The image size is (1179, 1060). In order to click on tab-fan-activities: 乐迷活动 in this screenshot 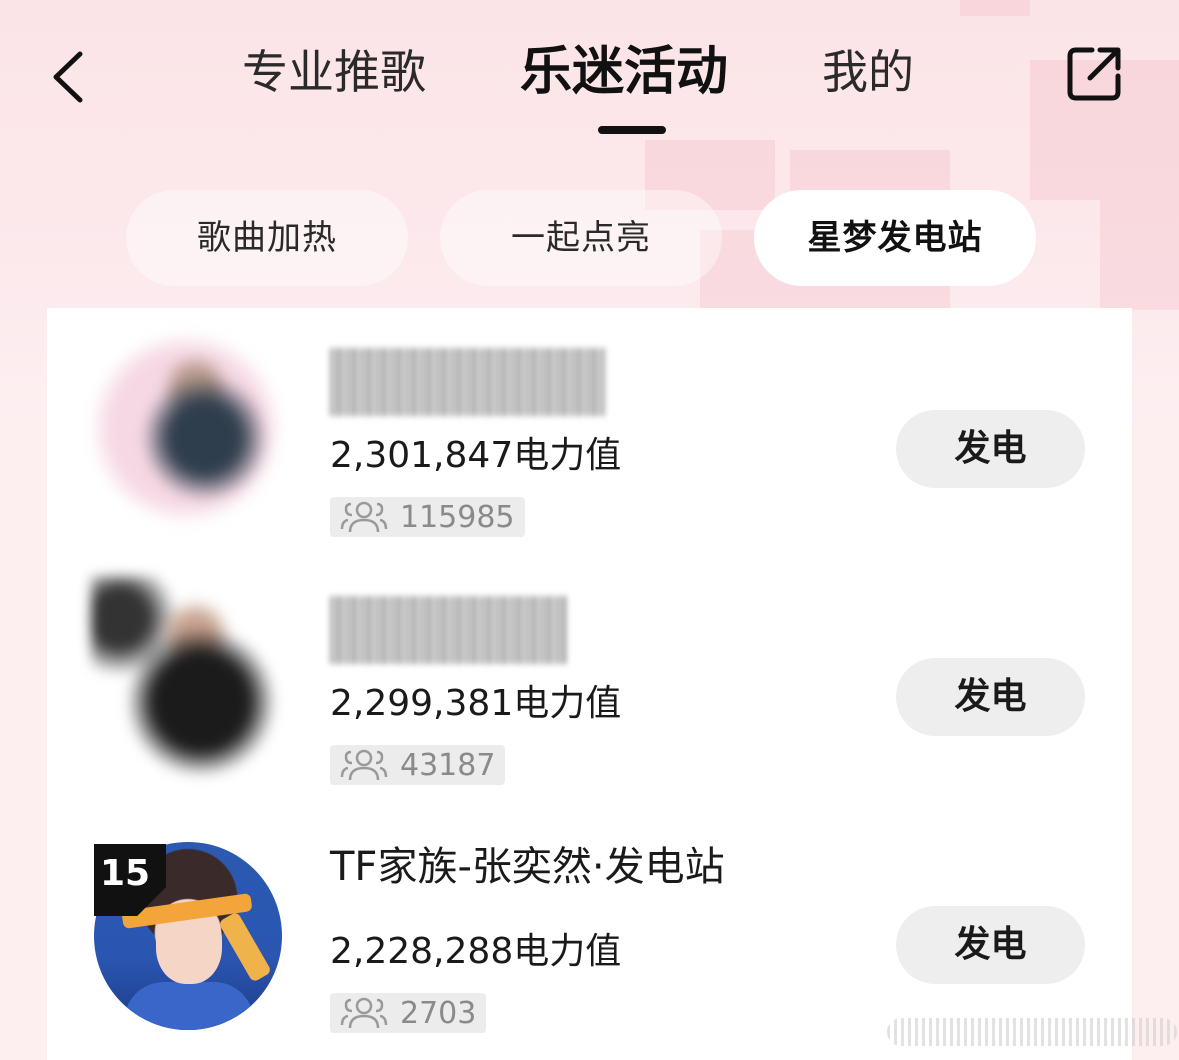, I will do `click(624, 76)`.